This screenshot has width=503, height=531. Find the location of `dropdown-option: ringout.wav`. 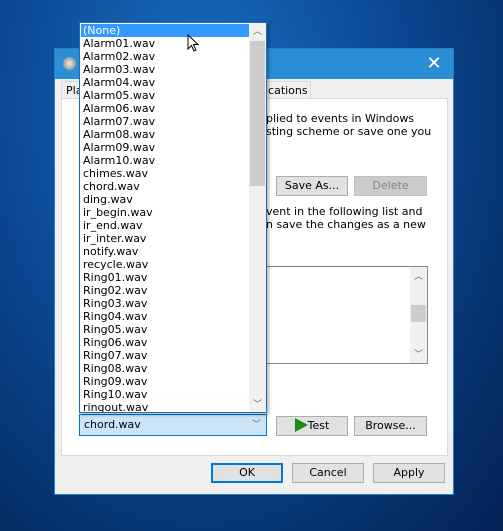

dropdown-option: ringout.wav is located at coordinates (165, 406).